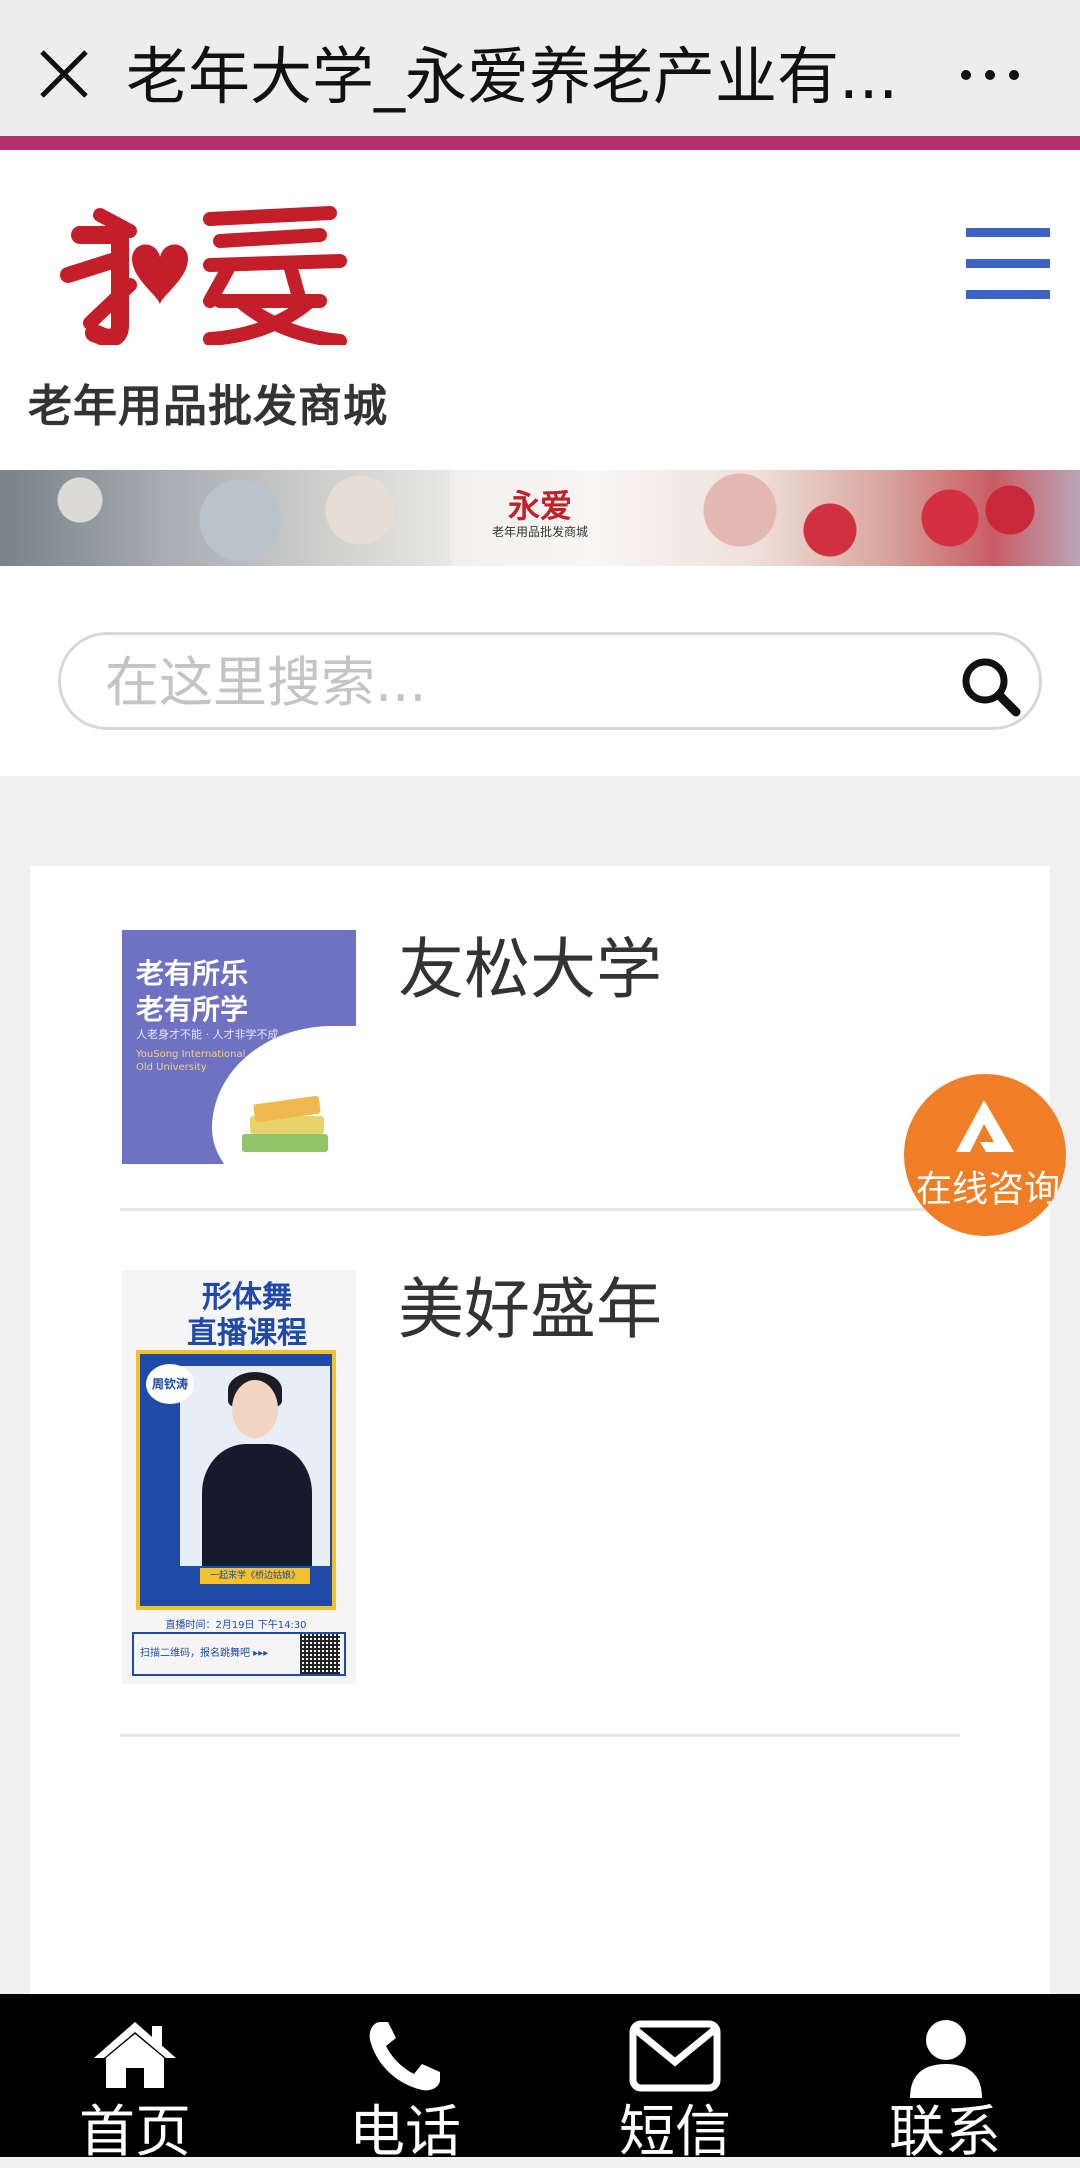 Image resolution: width=1080 pixels, height=2168 pixels. I want to click on nav-home-label: 首页, so click(135, 2132).